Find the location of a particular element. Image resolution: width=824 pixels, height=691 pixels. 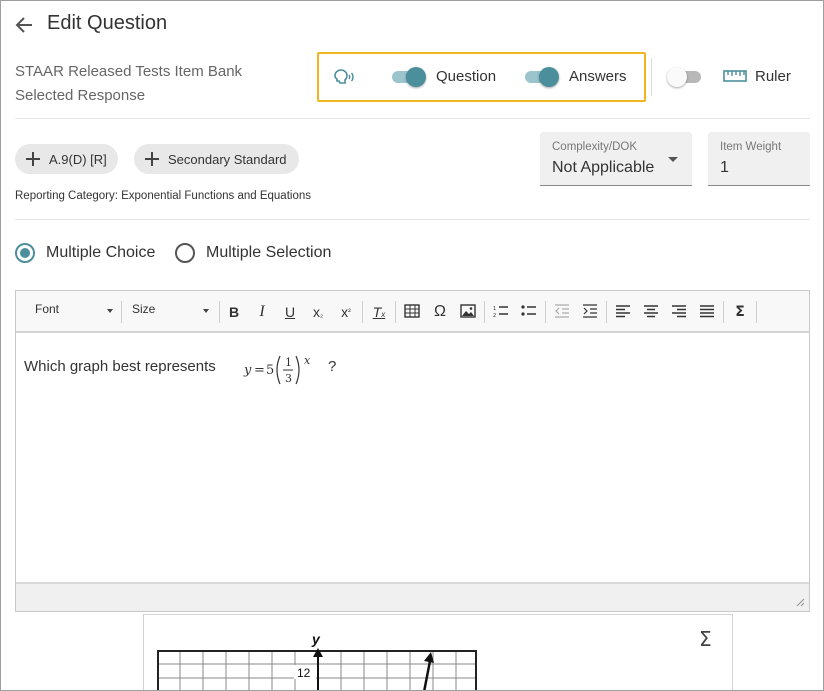

subscript-button: x₂ is located at coordinates (318, 312).